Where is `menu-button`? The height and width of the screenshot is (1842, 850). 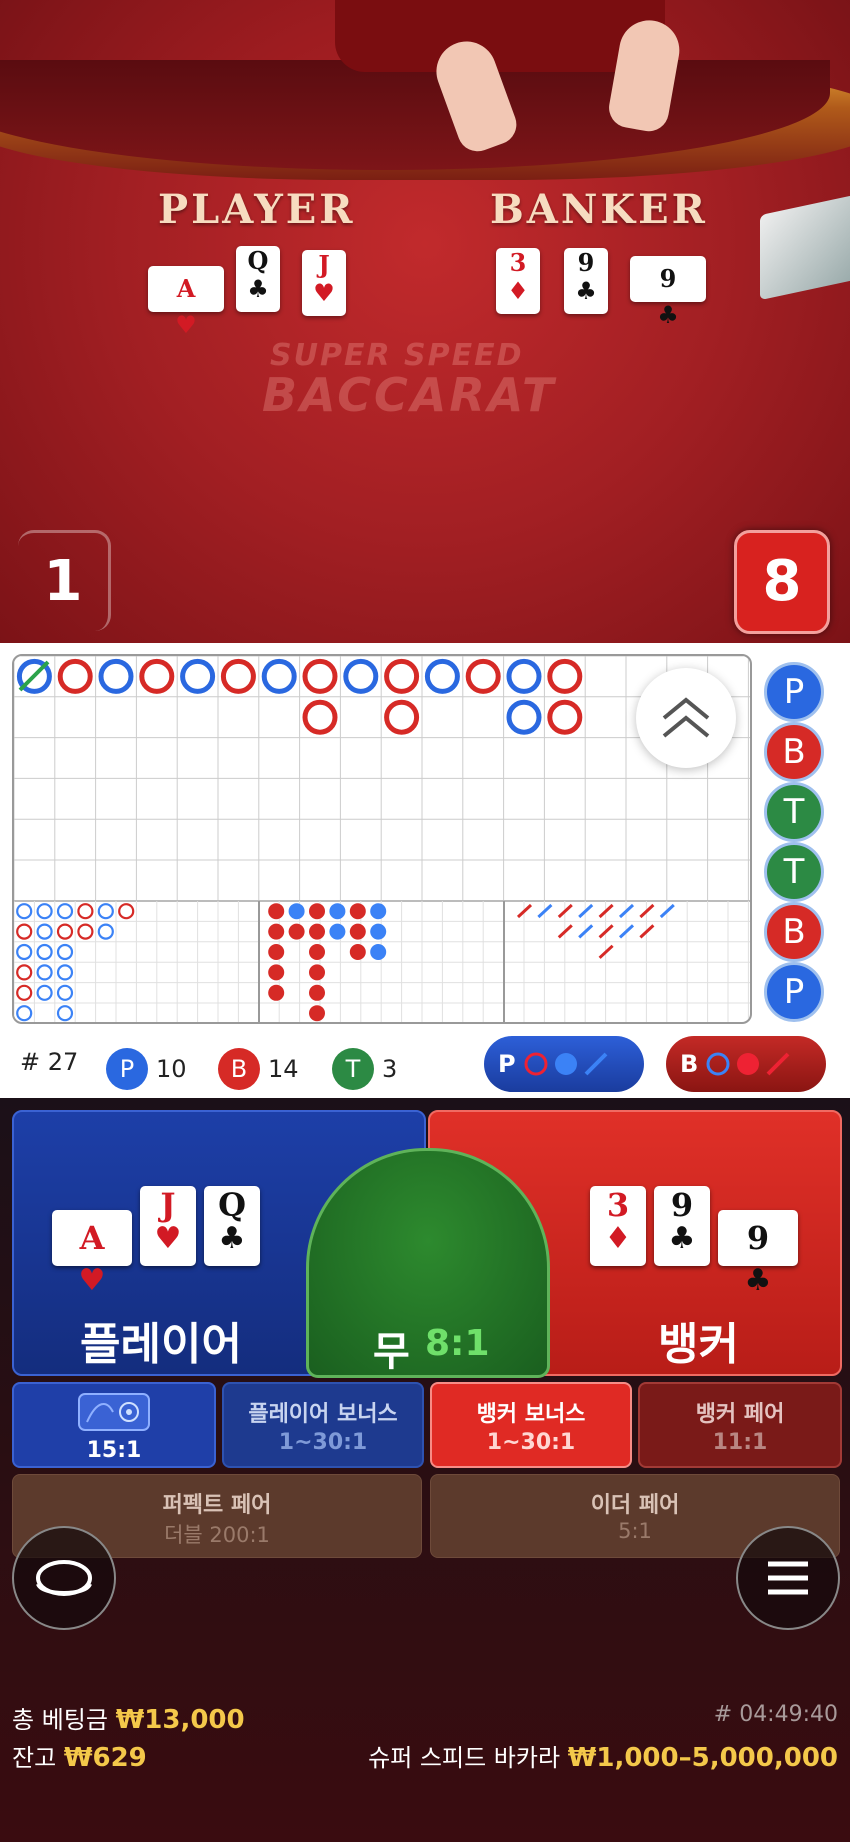 menu-button is located at coordinates (788, 1578).